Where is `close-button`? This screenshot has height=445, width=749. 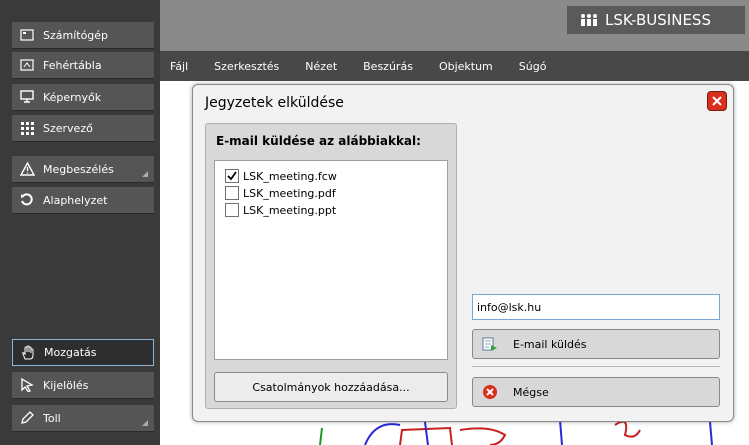 close-button is located at coordinates (717, 101).